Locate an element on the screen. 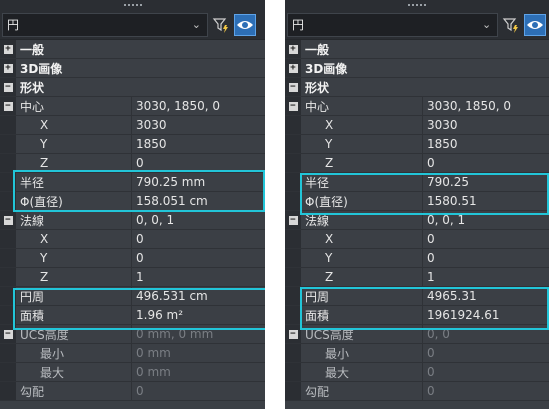 Image resolution: width=549 pixels, height=409 pixels. property-row: − UCS高度 0 mm, 0 mm is located at coordinates (132, 334).